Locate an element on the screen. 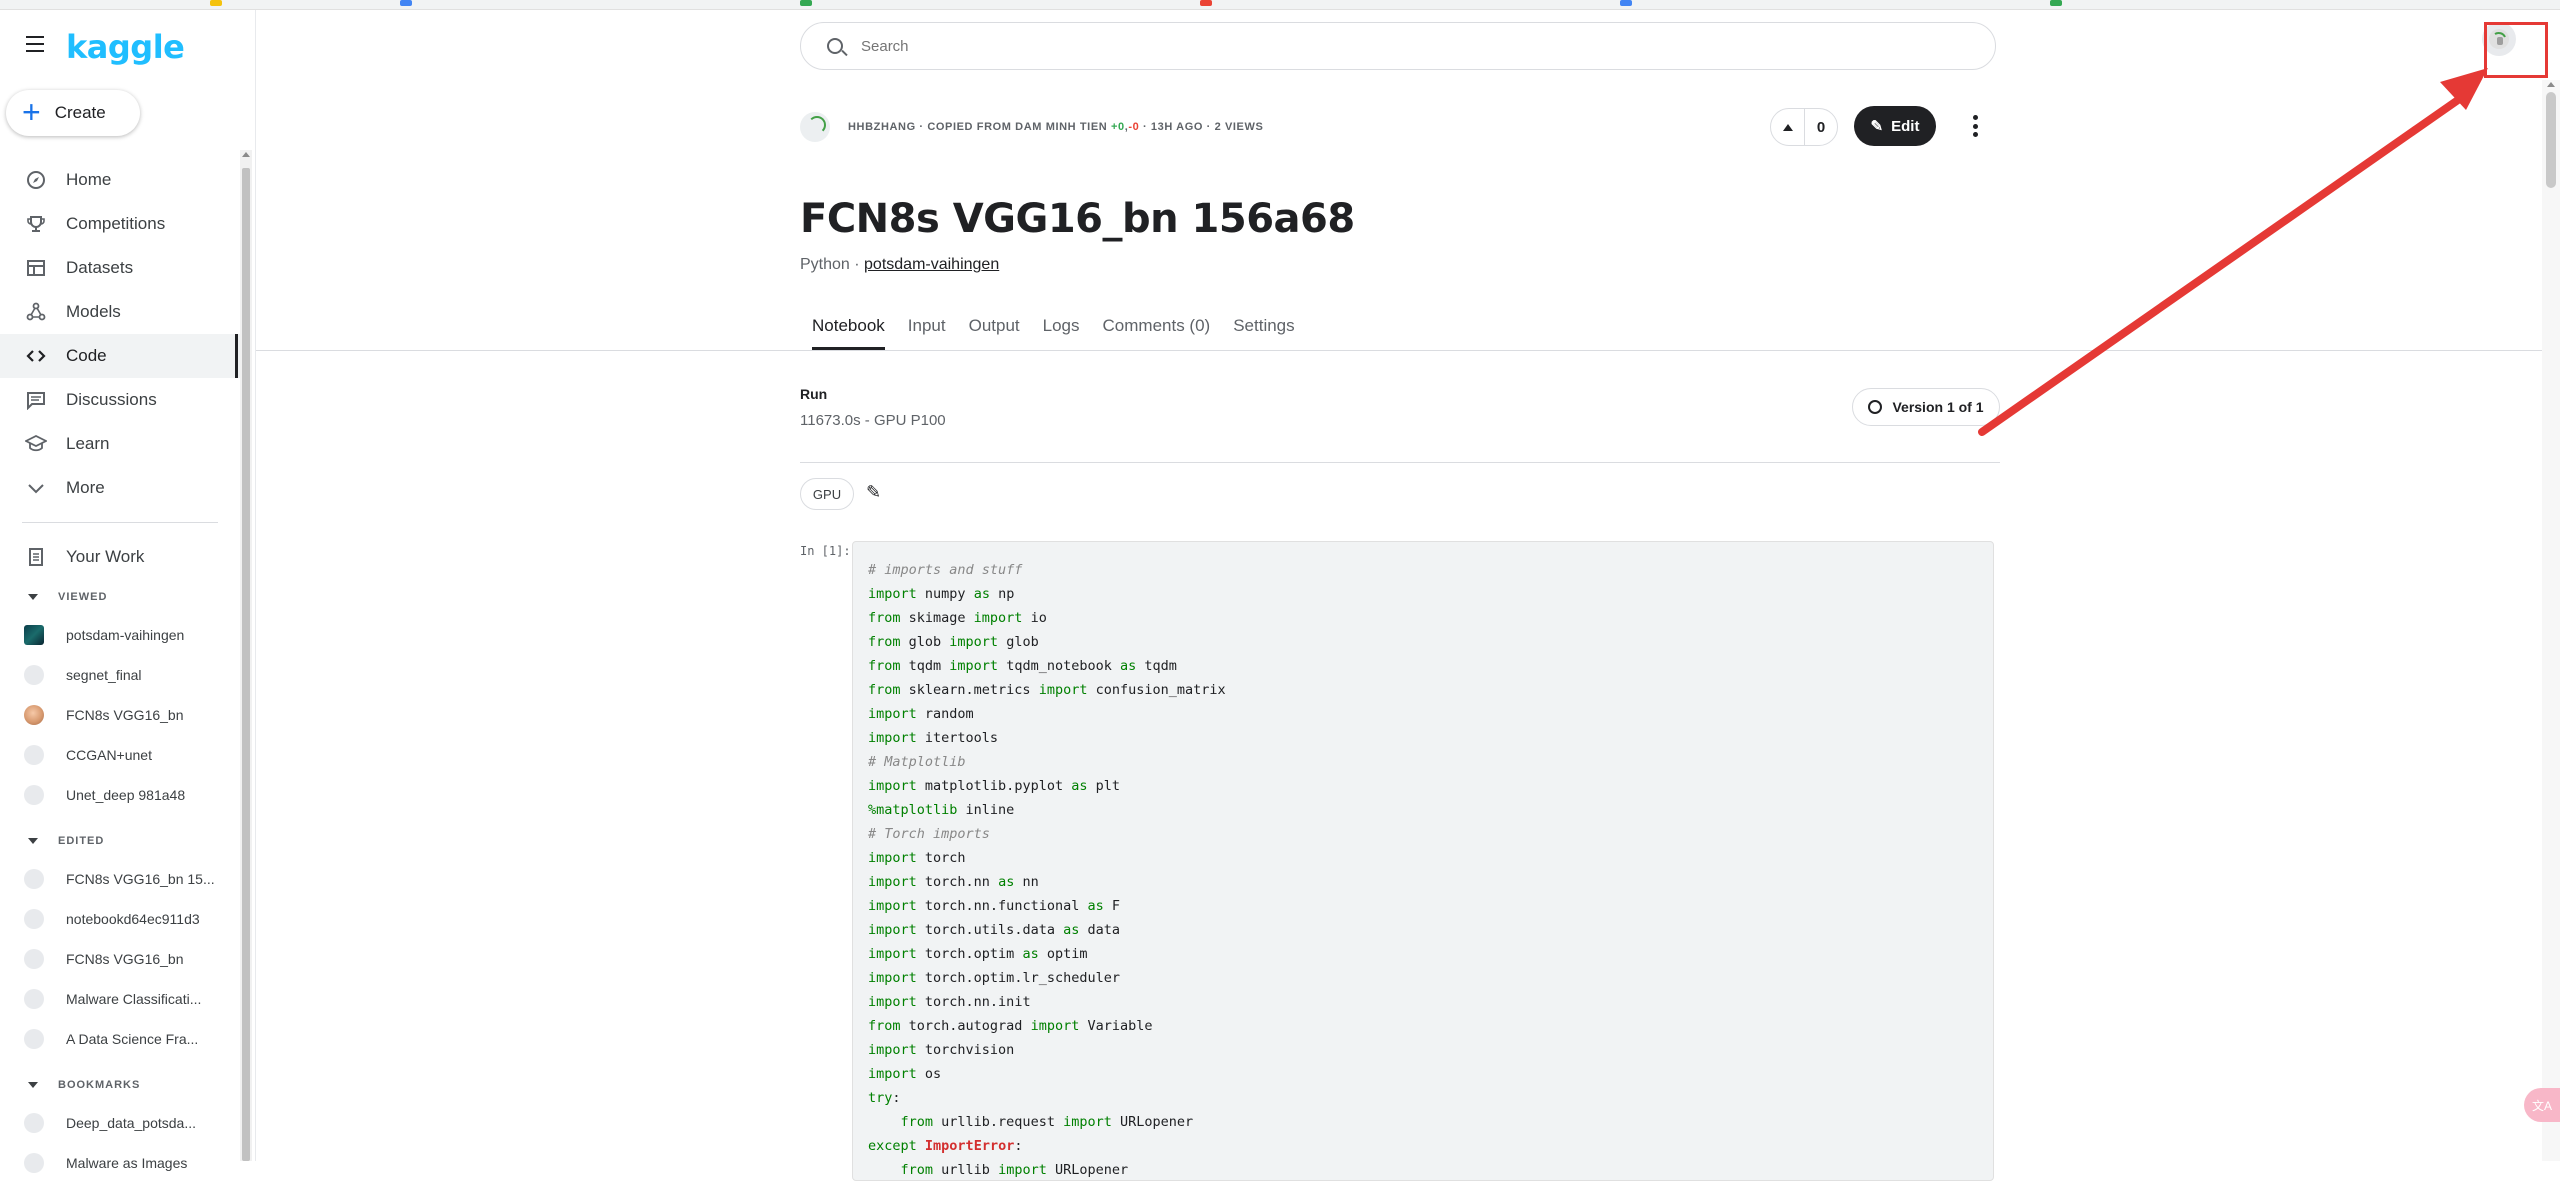  history-icon is located at coordinates (1875, 407).